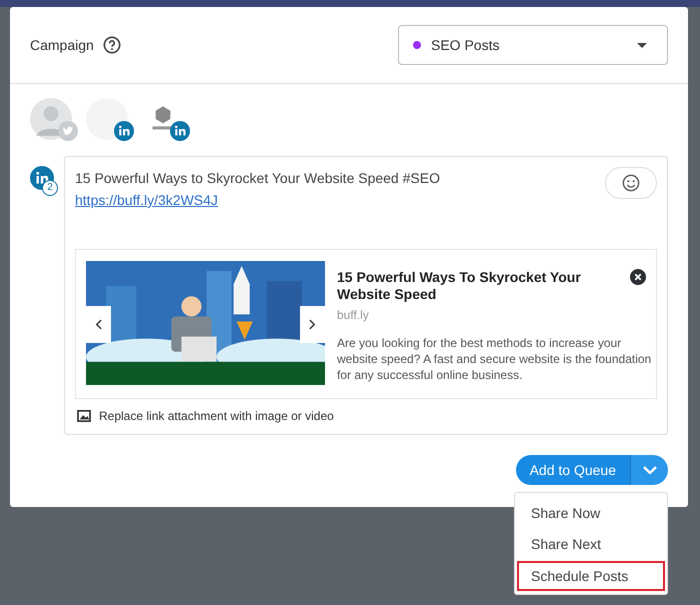  What do you see at coordinates (459, 286) in the screenshot?
I see `preview-title: 15 Powerful Ways To Skyrocket Your Website Speed` at bounding box center [459, 286].